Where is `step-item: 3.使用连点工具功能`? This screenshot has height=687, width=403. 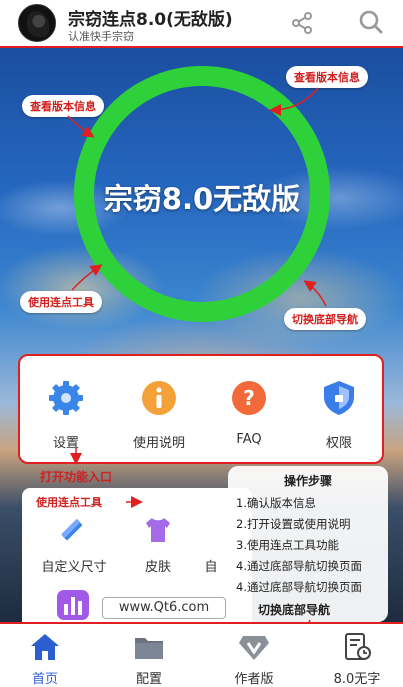 step-item: 3.使用连点工具功能 is located at coordinates (287, 545).